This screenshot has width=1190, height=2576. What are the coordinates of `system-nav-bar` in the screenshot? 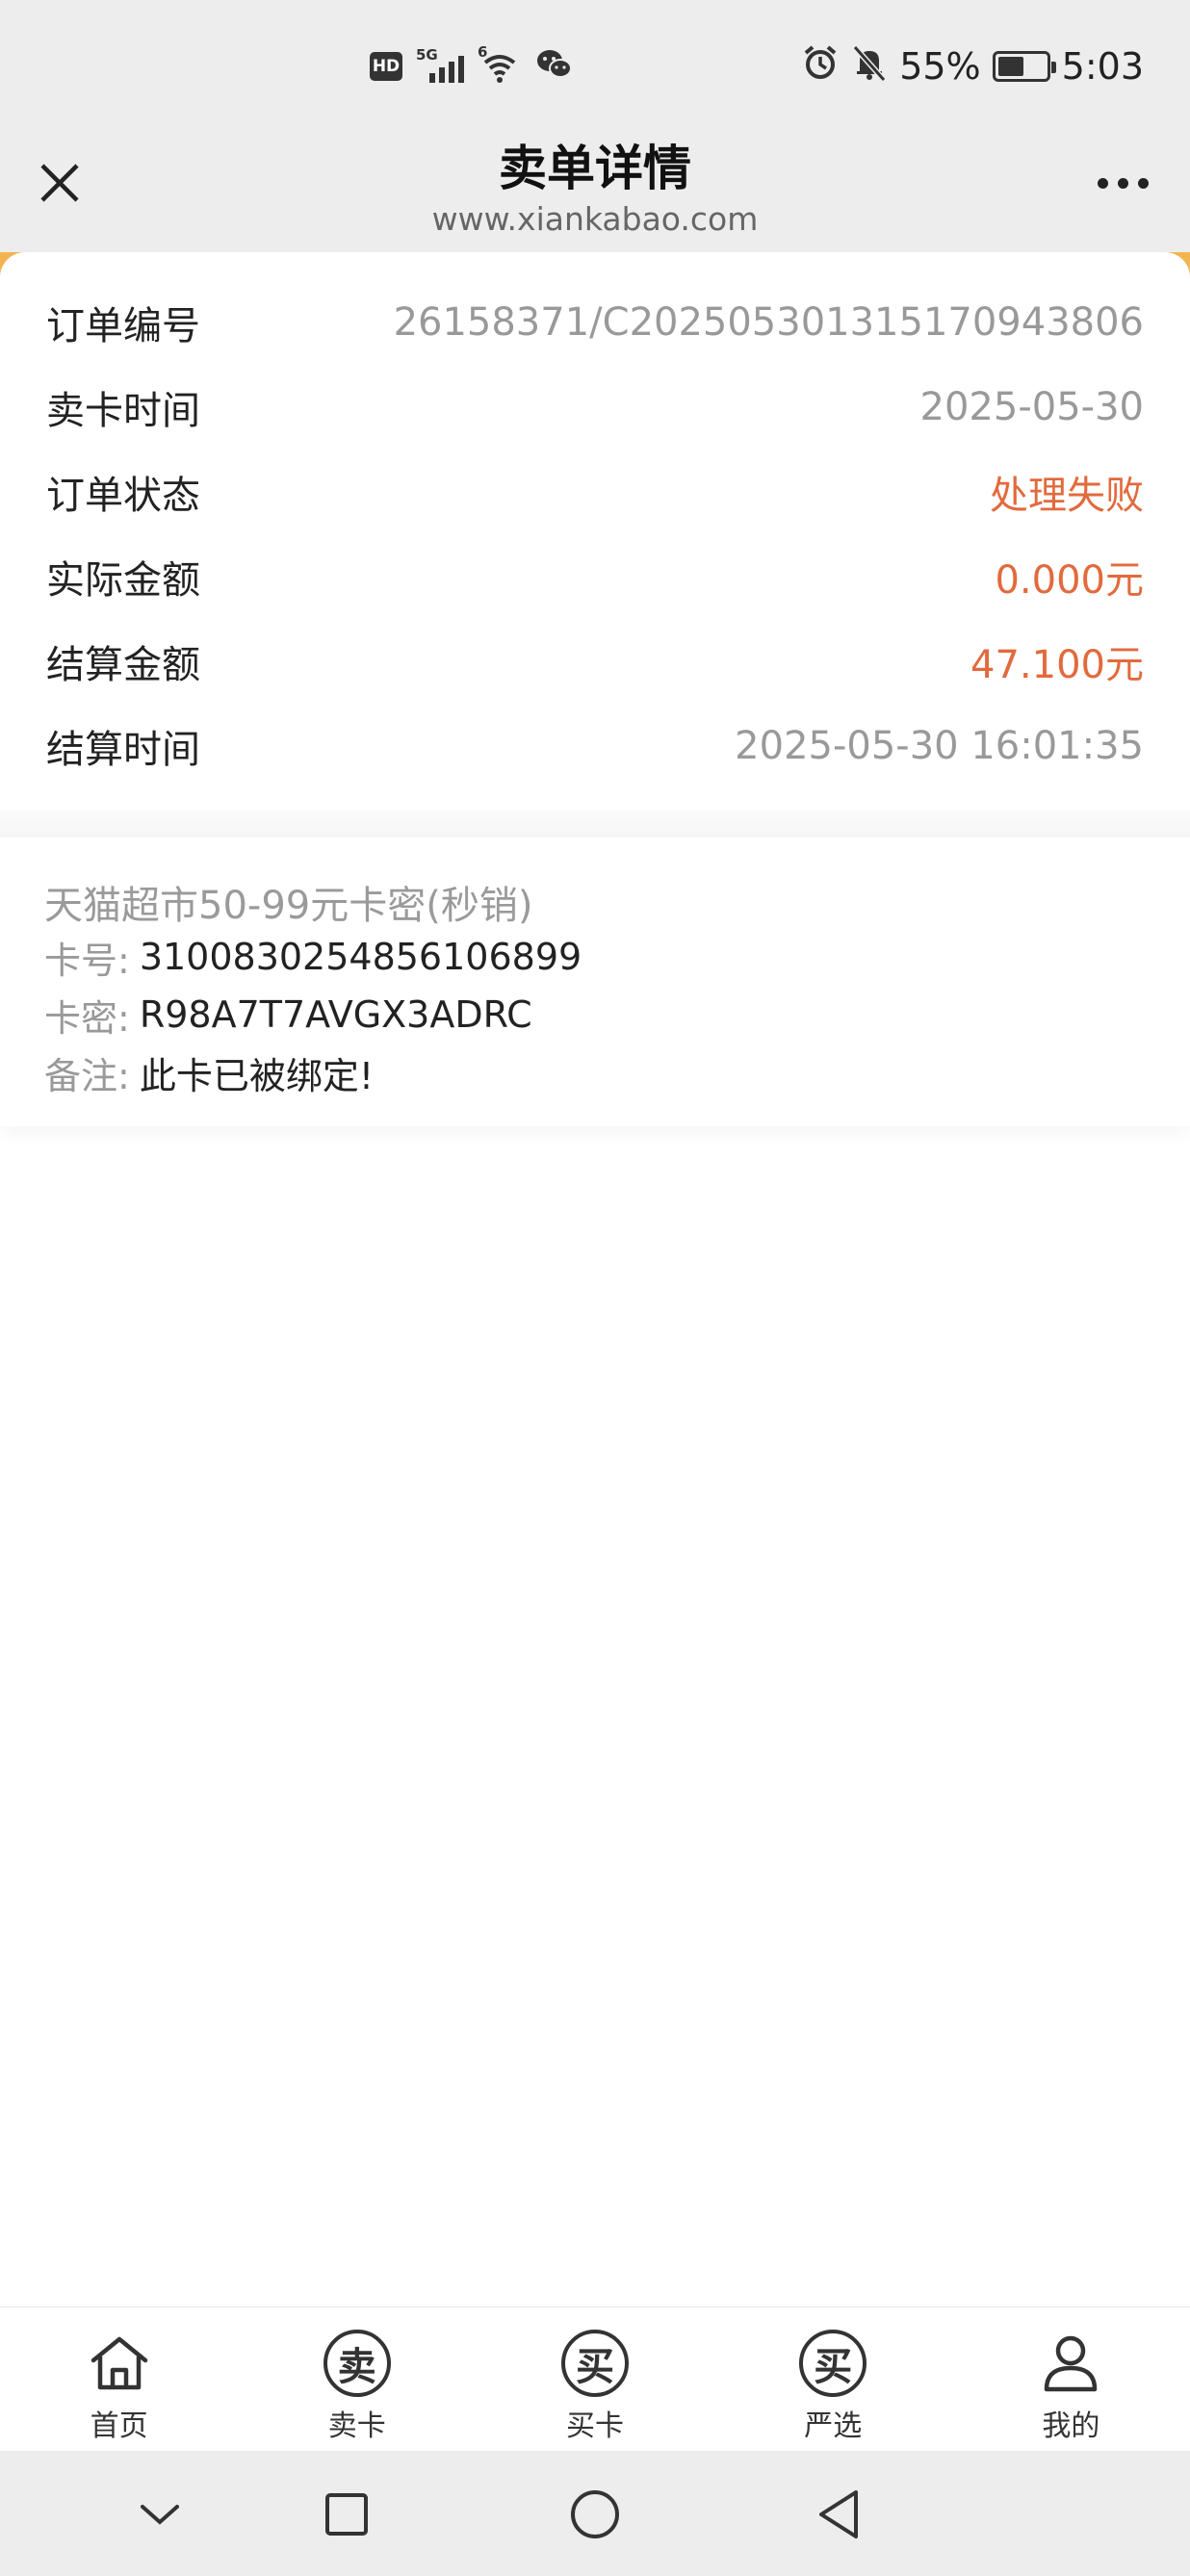 It's located at (595, 2513).